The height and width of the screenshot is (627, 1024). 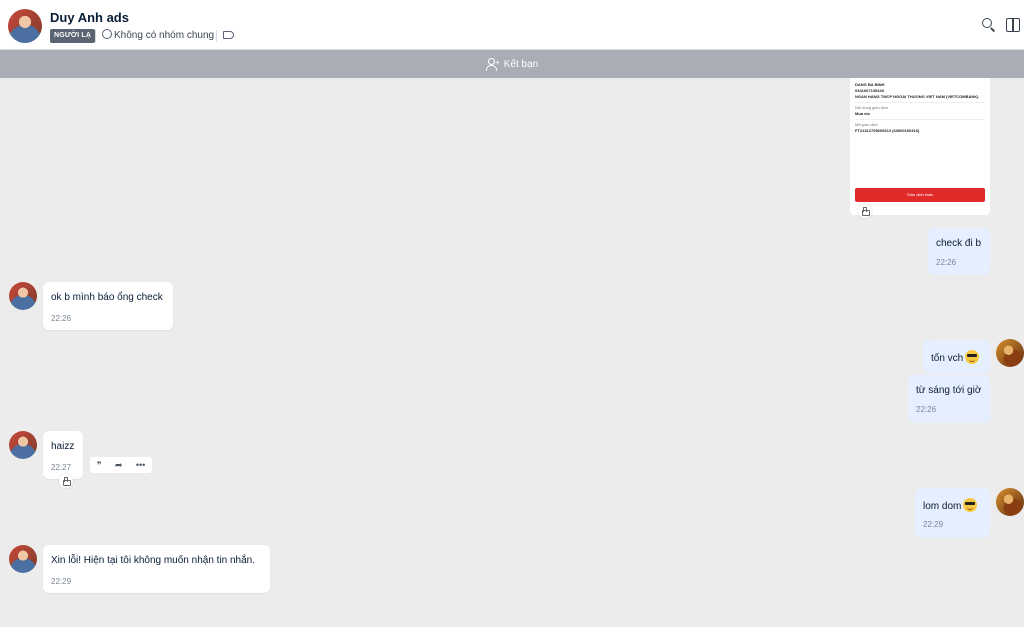 What do you see at coordinates (989, 25) in the screenshot?
I see `search-icon` at bounding box center [989, 25].